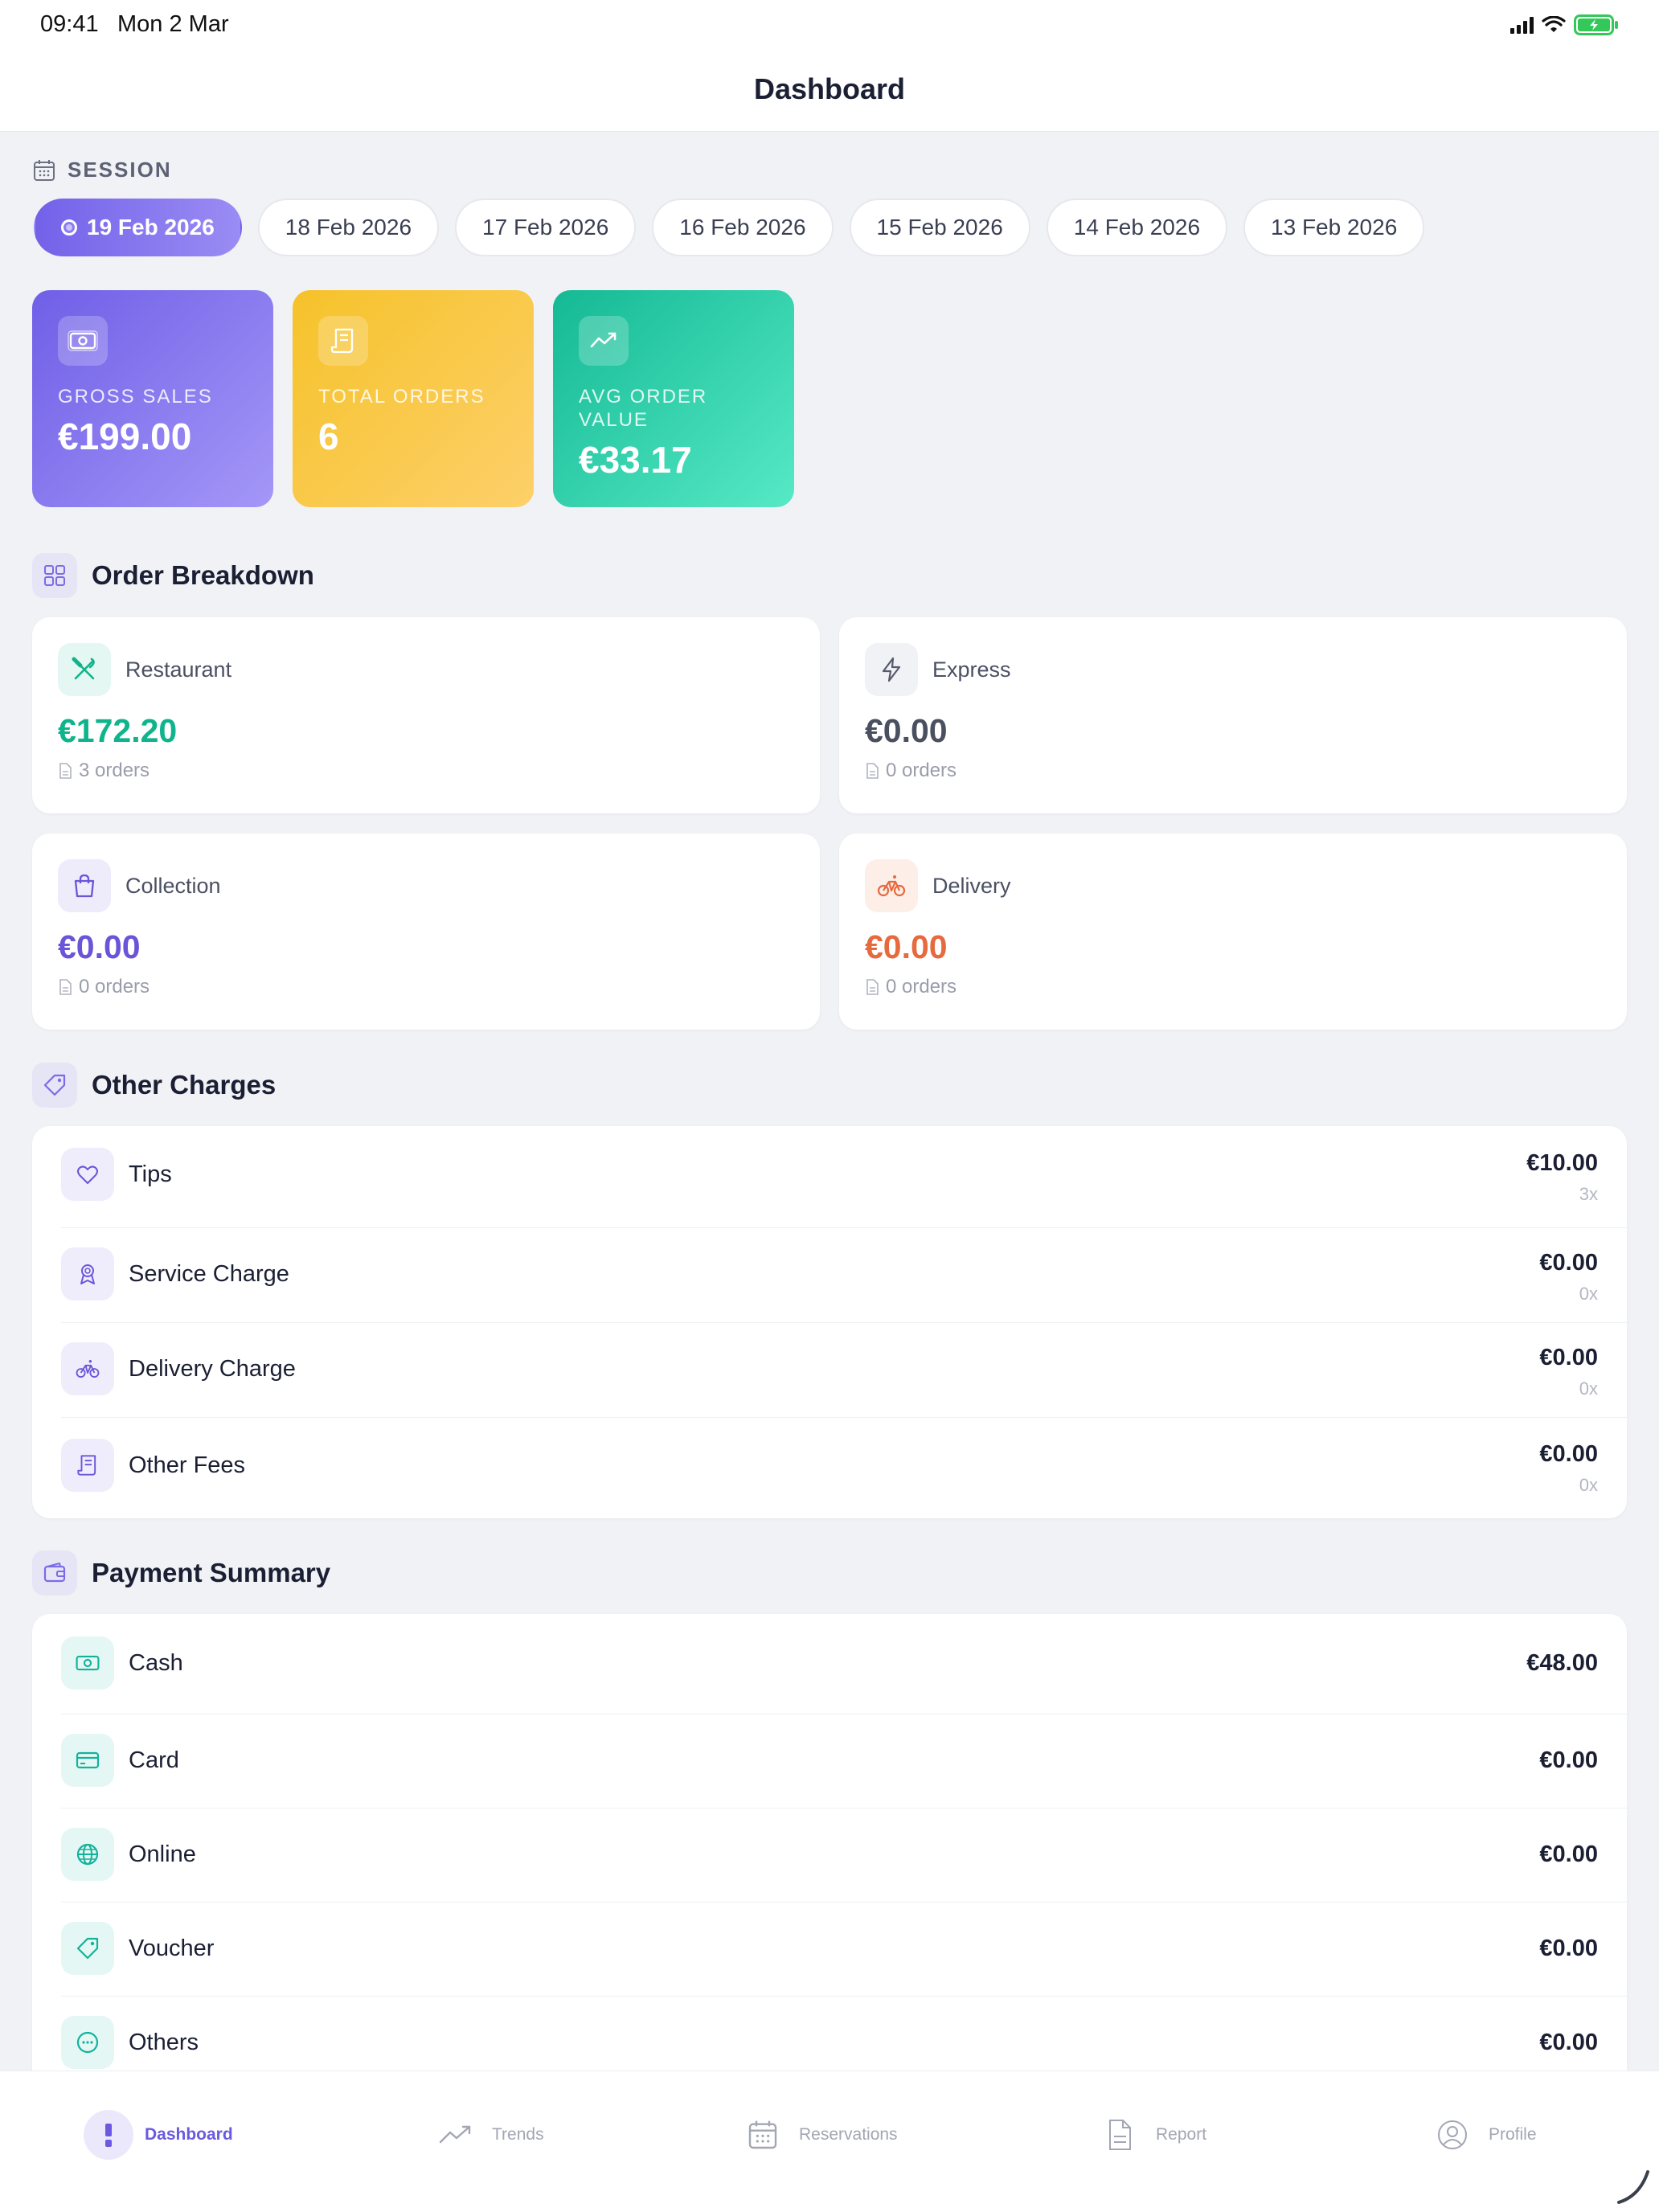 Image resolution: width=1659 pixels, height=2212 pixels. What do you see at coordinates (643, 408) in the screenshot?
I see `stat-label: AVG ORDER VALUE` at bounding box center [643, 408].